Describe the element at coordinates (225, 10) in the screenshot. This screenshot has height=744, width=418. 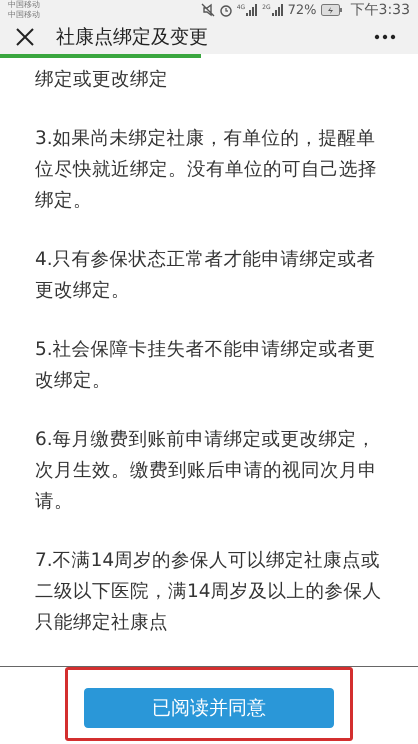
I see `alarm-icon` at that location.